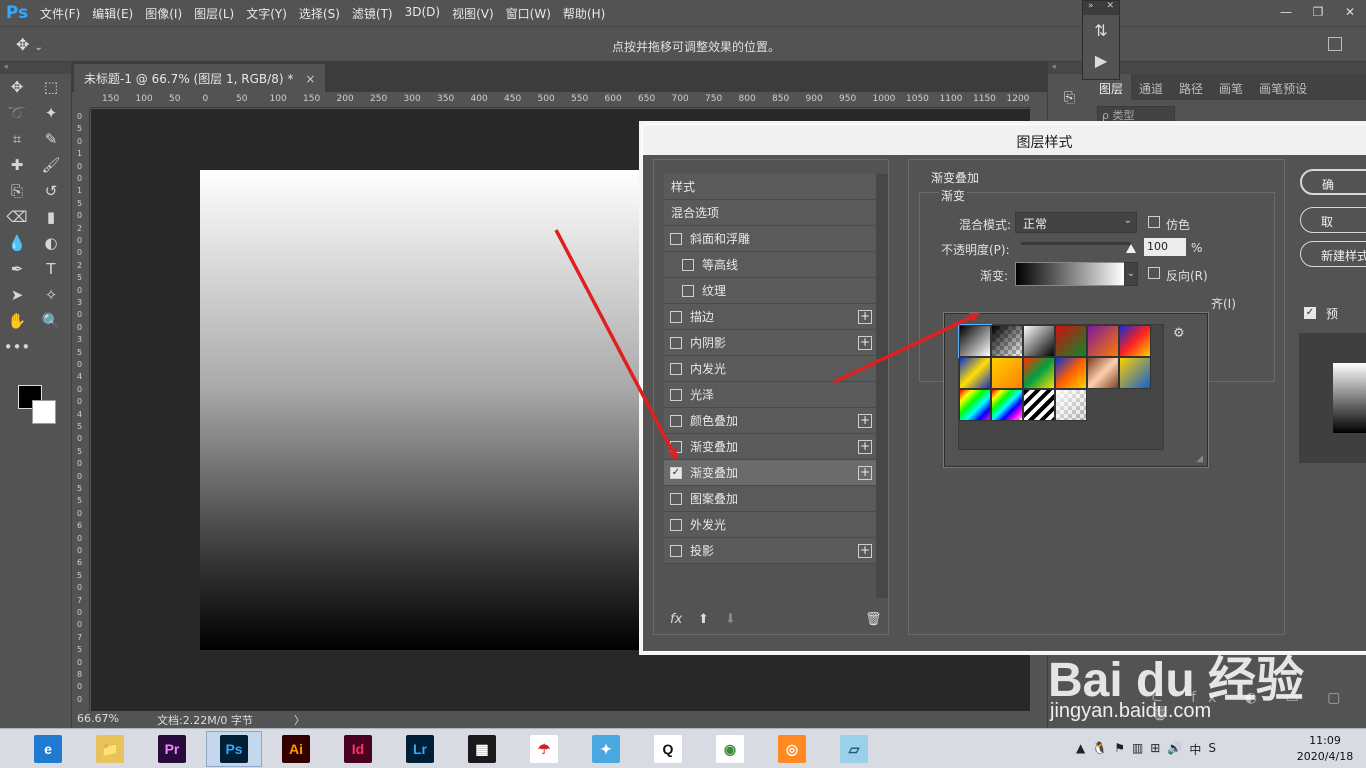 The image size is (1366, 768). I want to click on new-style-button: 新建样式, so click(1333, 254).